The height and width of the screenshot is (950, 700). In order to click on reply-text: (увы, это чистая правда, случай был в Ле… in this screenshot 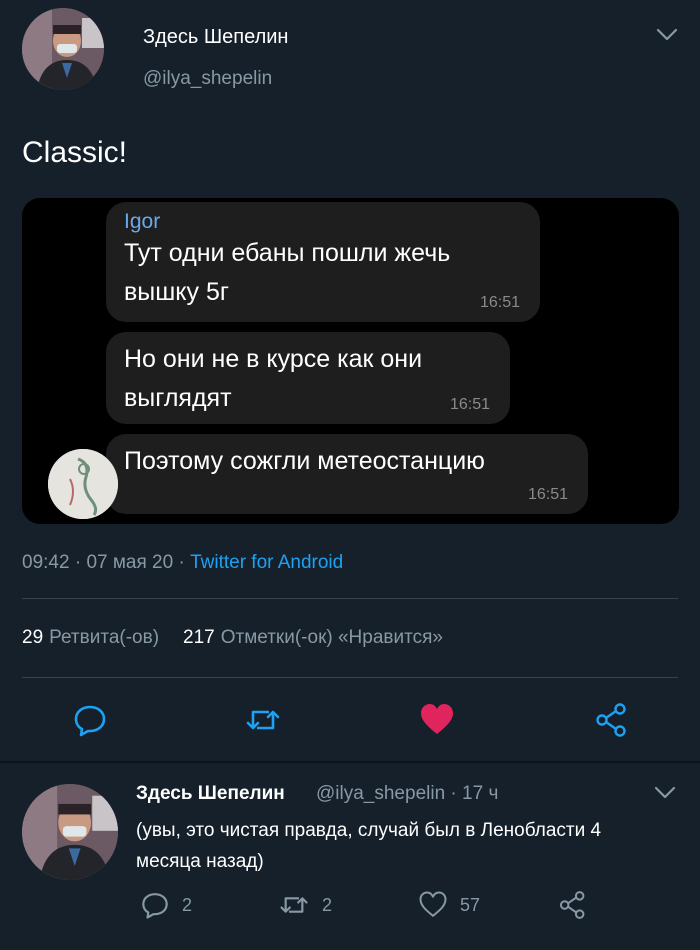, I will do `click(369, 846)`.